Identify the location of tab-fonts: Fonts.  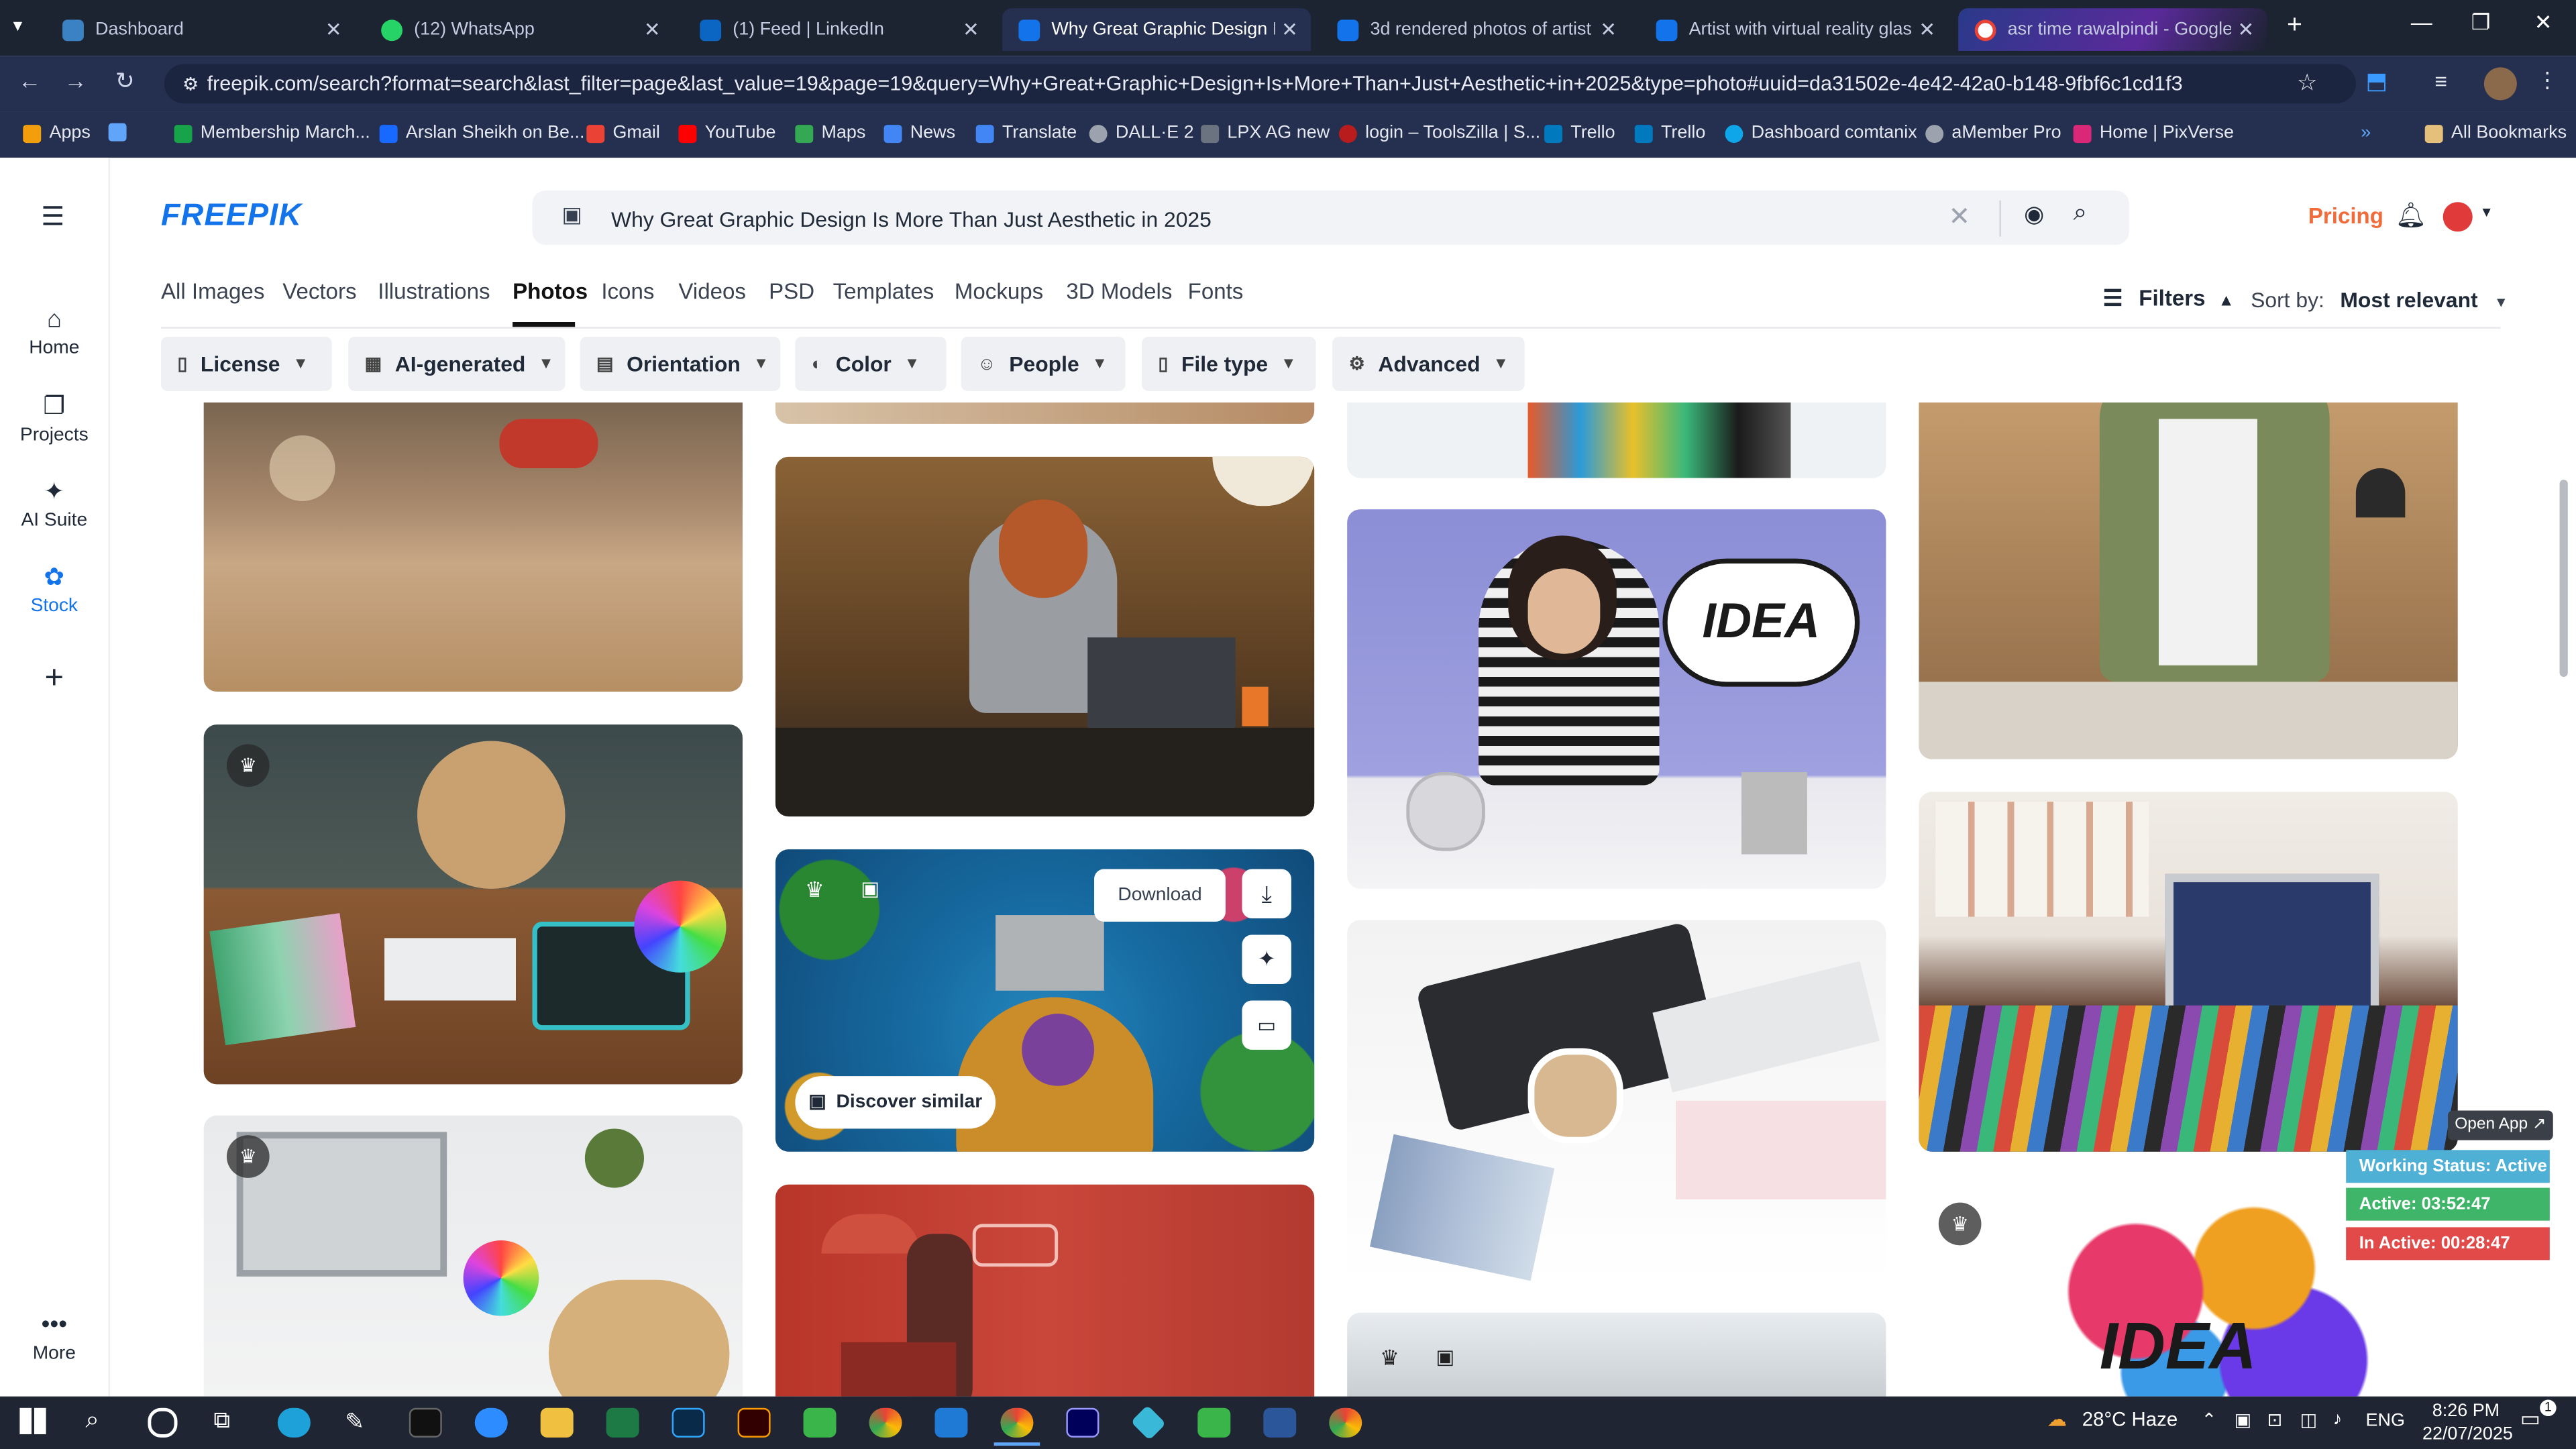
(1216, 291).